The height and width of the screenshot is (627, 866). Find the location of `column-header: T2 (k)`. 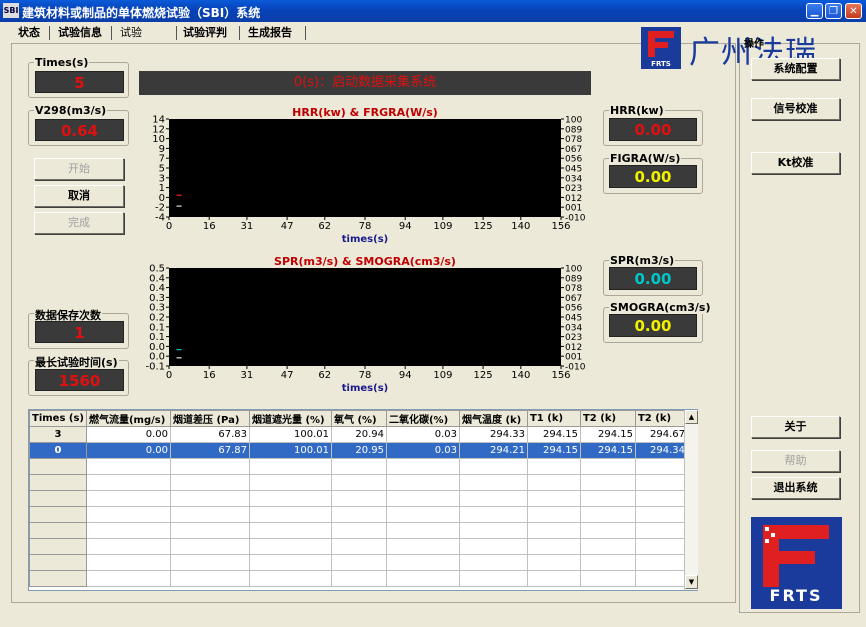

column-header: T2 (k) is located at coordinates (661, 418).